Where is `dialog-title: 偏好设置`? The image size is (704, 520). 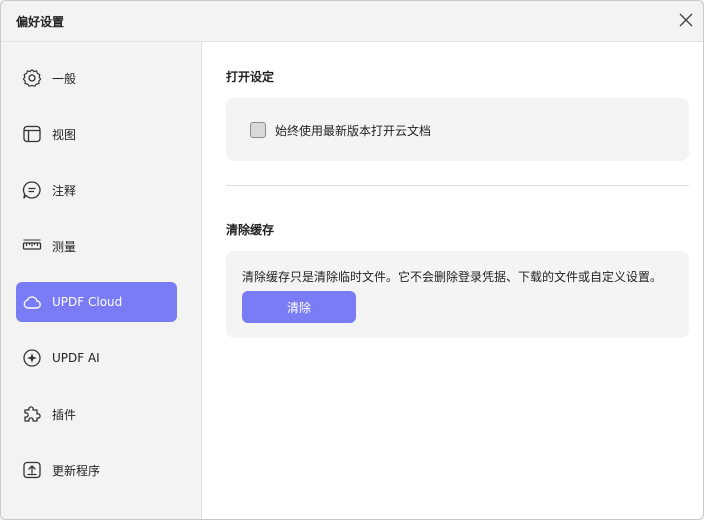
dialog-title: 偏好设置 is located at coordinates (40, 22).